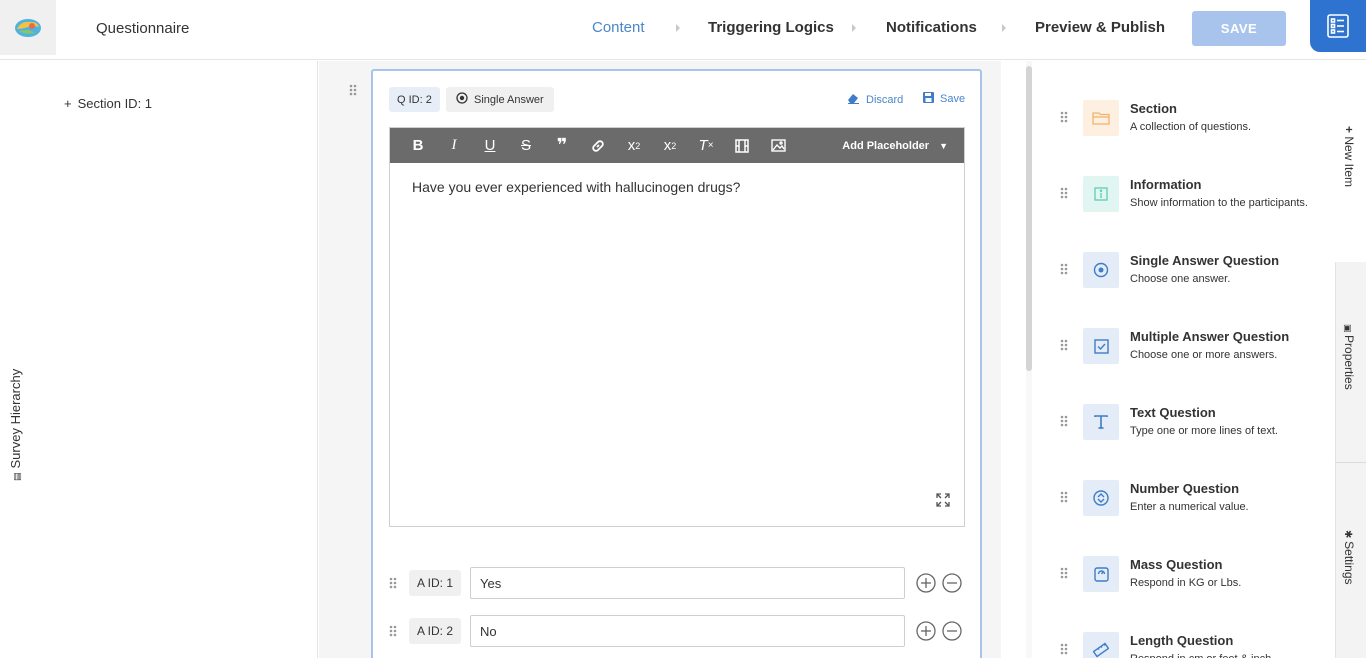  What do you see at coordinates (1348, 330) in the screenshot?
I see `briefcase-icon: ▣` at bounding box center [1348, 330].